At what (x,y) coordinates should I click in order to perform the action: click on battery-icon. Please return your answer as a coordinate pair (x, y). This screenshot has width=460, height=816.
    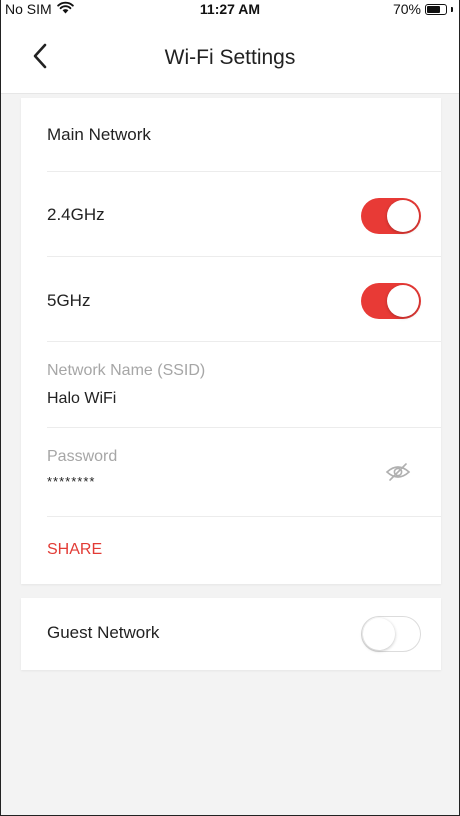
    Looking at the image, I should click on (436, 9).